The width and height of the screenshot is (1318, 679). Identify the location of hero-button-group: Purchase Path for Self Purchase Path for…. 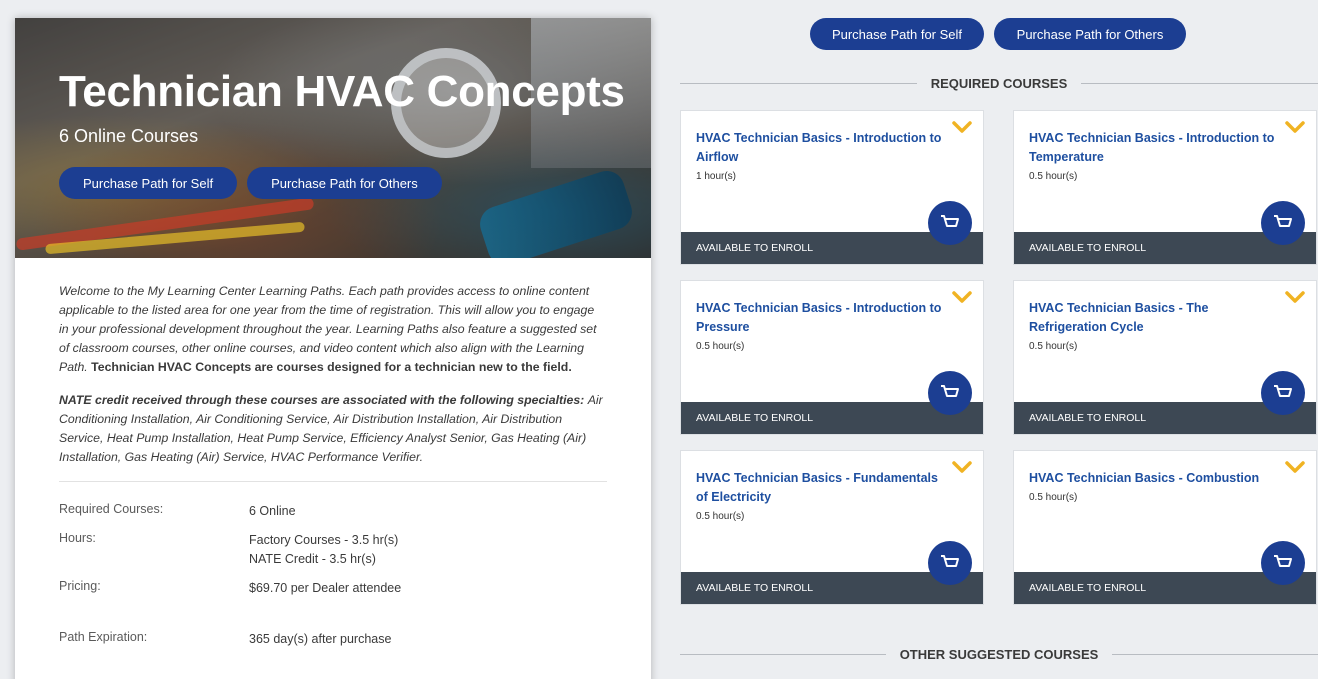
(342, 183).